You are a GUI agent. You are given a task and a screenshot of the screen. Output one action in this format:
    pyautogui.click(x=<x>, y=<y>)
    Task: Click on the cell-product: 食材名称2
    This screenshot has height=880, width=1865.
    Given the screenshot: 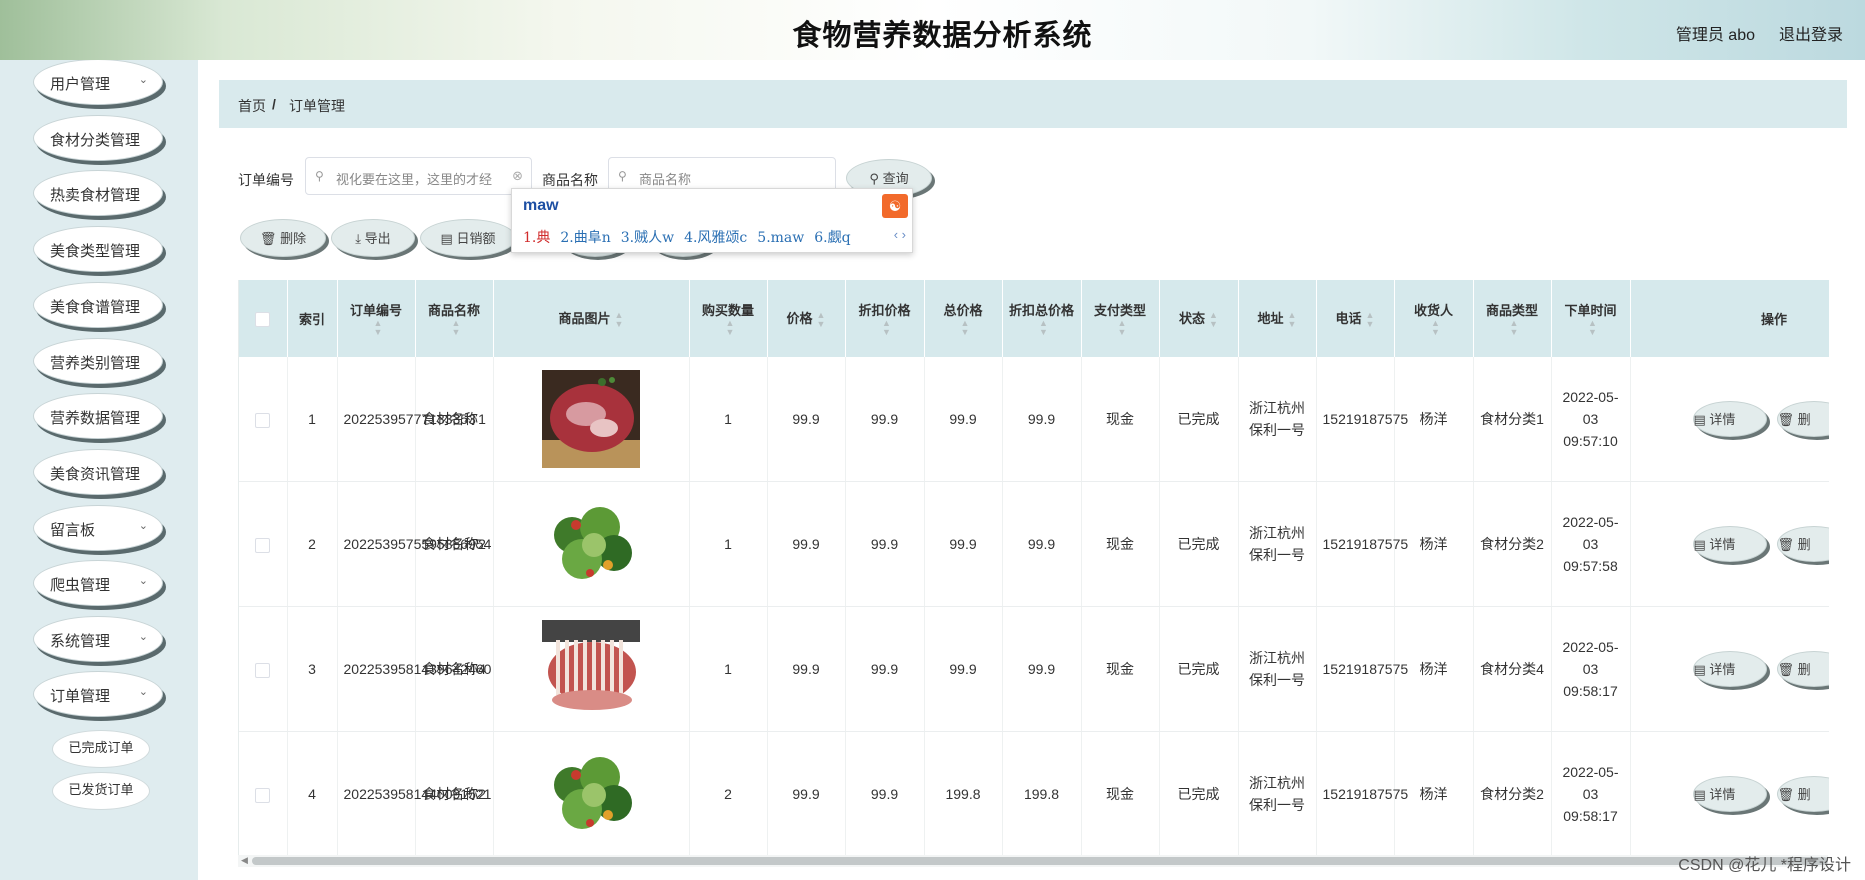 What is the action you would take?
    pyautogui.click(x=454, y=544)
    